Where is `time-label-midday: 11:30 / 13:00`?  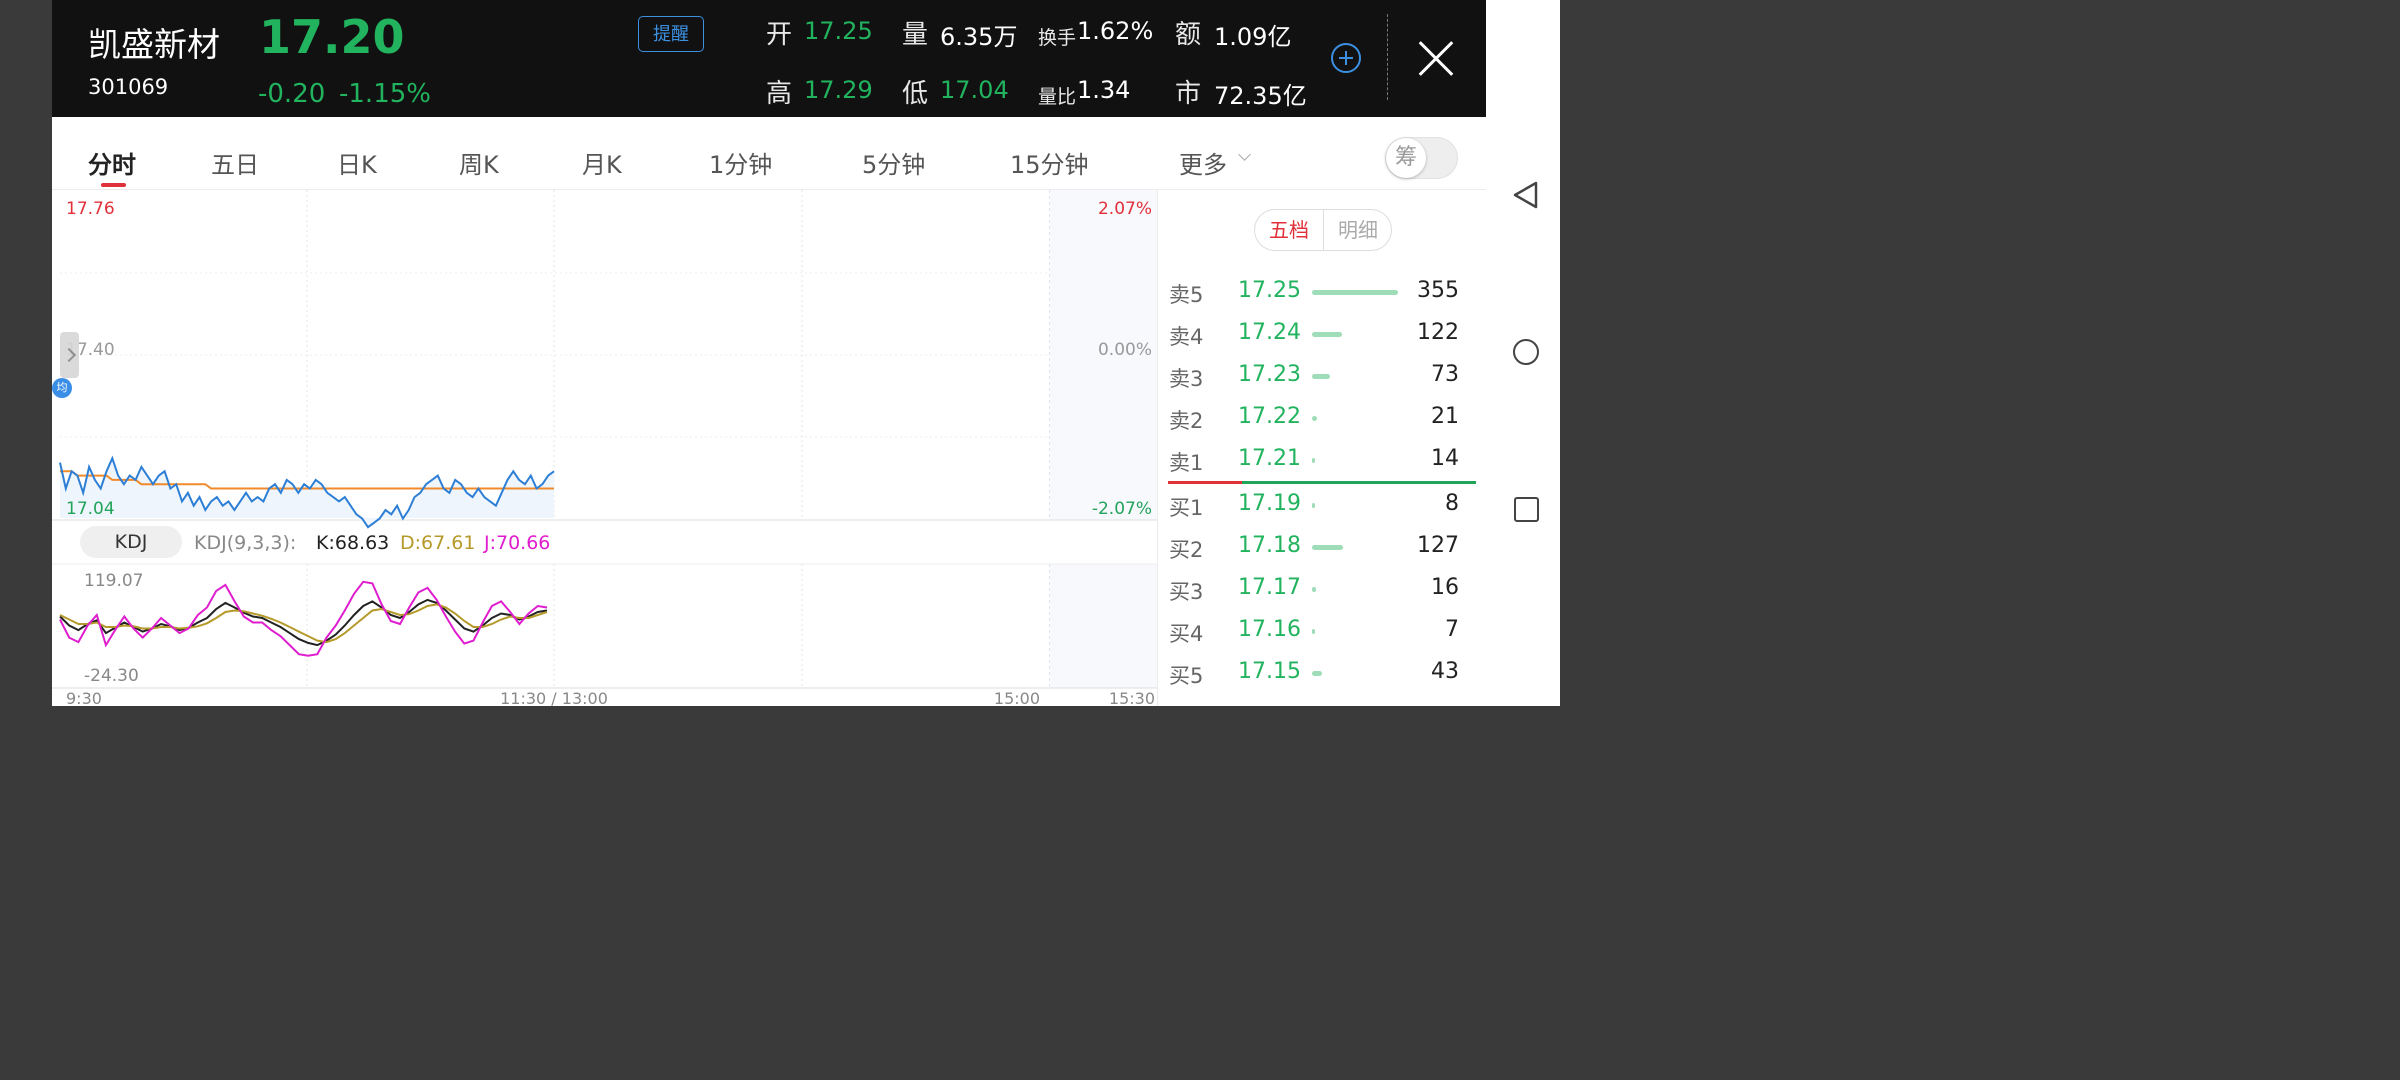 time-label-midday: 11:30 / 13:00 is located at coordinates (554, 697).